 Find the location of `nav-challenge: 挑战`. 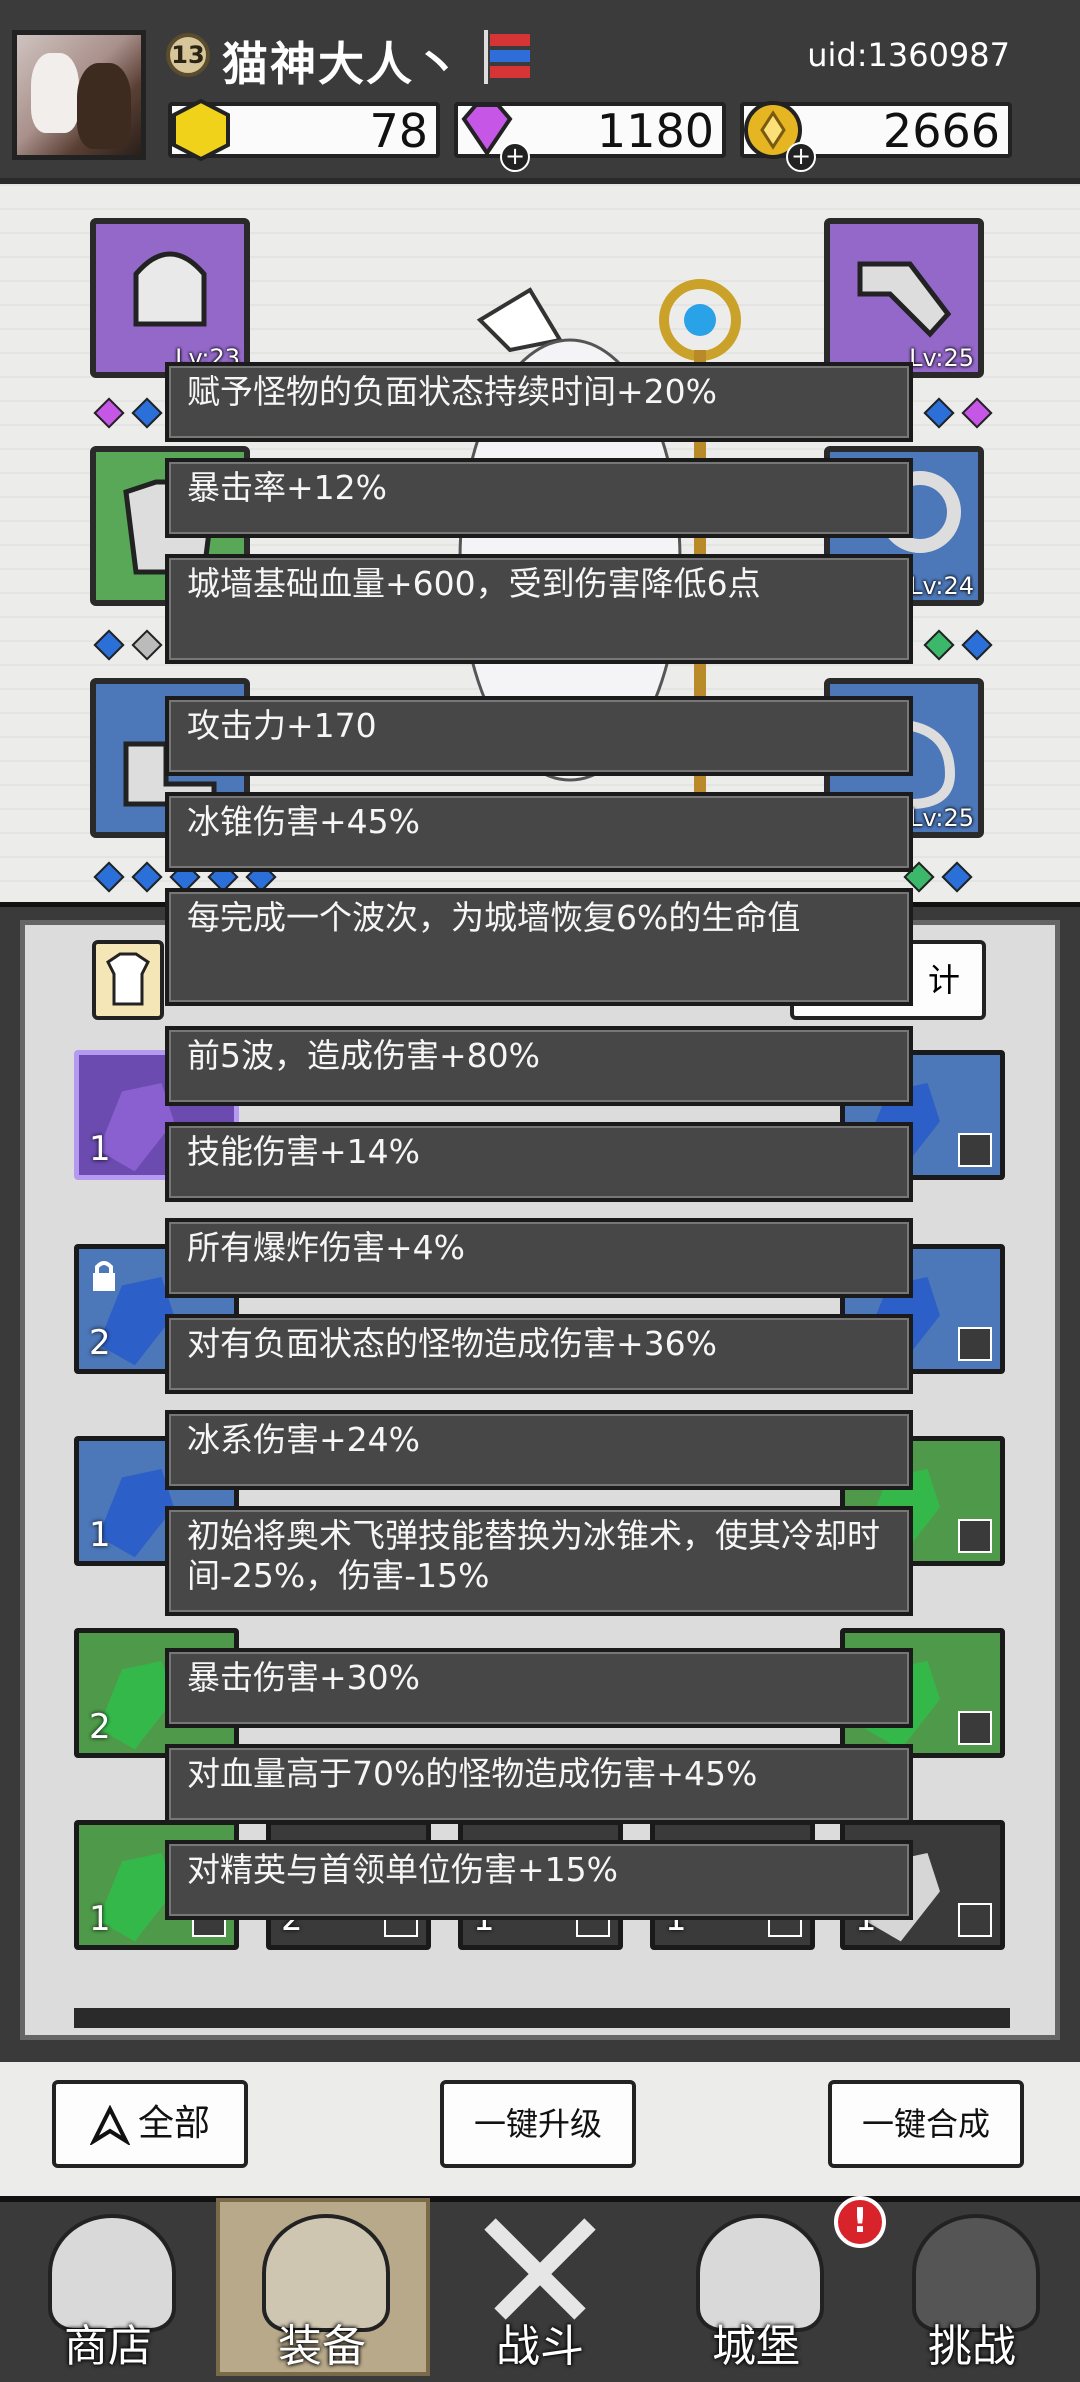

nav-challenge: 挑战 is located at coordinates (972, 2288).